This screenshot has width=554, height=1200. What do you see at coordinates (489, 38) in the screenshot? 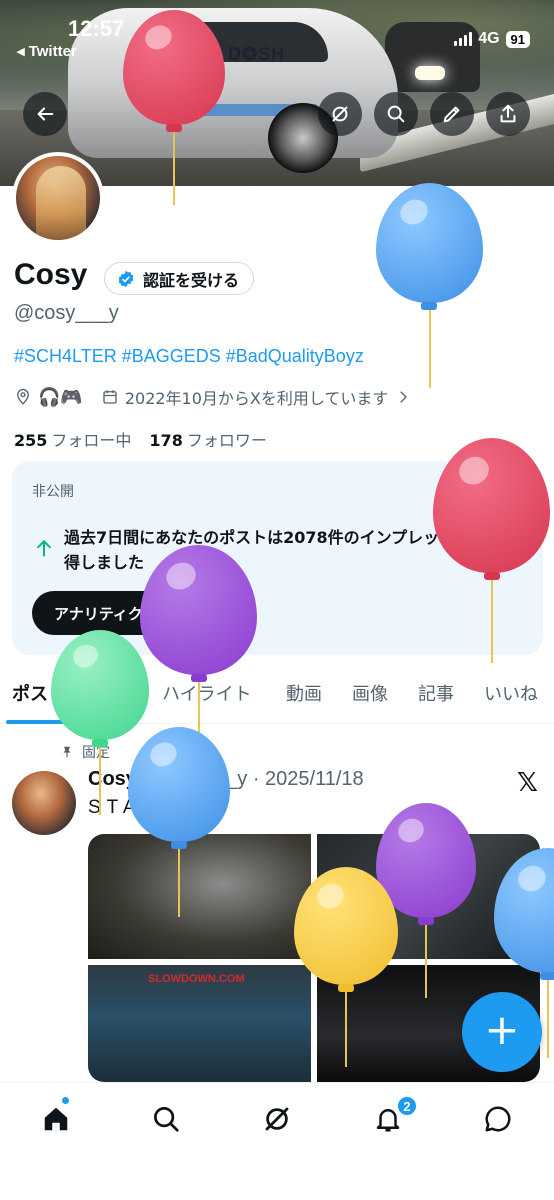
I see `network-type: 4G` at bounding box center [489, 38].